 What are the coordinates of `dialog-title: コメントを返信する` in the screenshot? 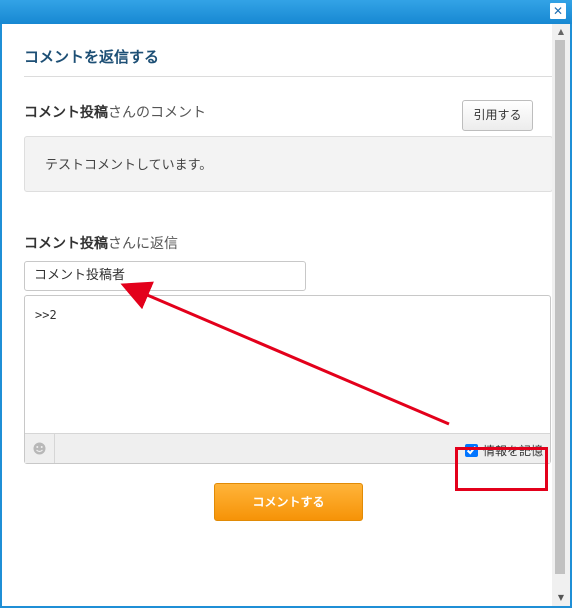 It's located at (92, 57).